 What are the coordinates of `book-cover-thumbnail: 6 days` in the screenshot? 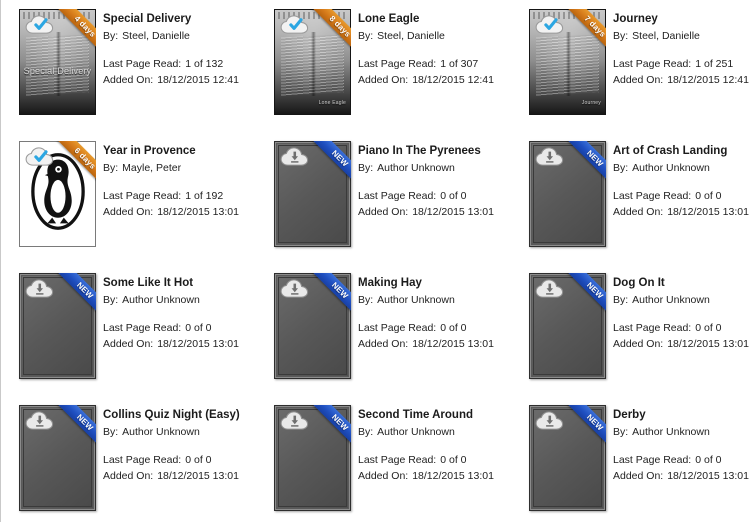 It's located at (57, 194).